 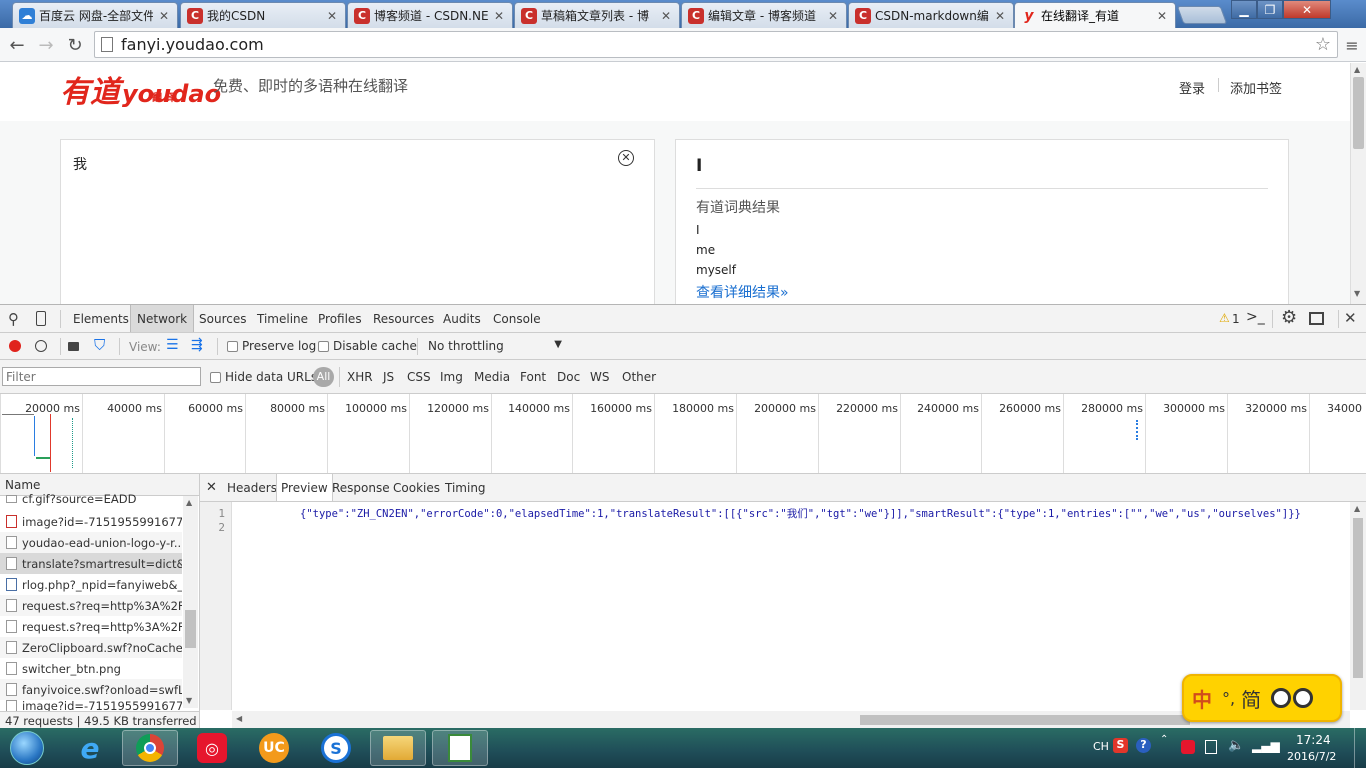 I want to click on screenshot-camera-icon, so click(x=73, y=346).